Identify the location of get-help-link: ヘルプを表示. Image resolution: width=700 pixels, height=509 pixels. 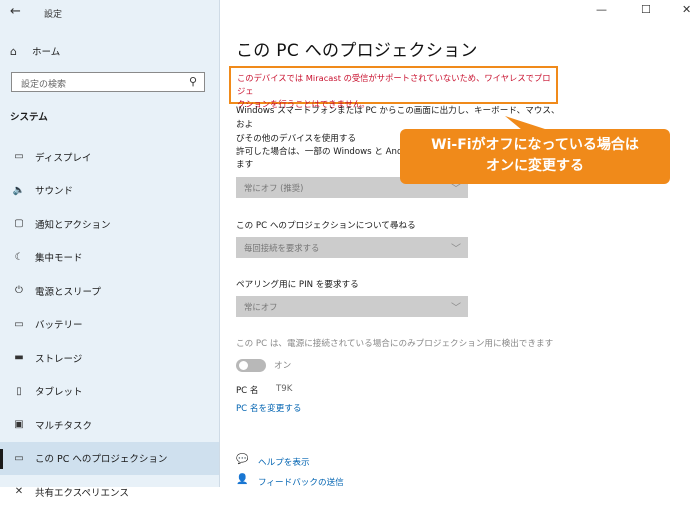
(284, 462).